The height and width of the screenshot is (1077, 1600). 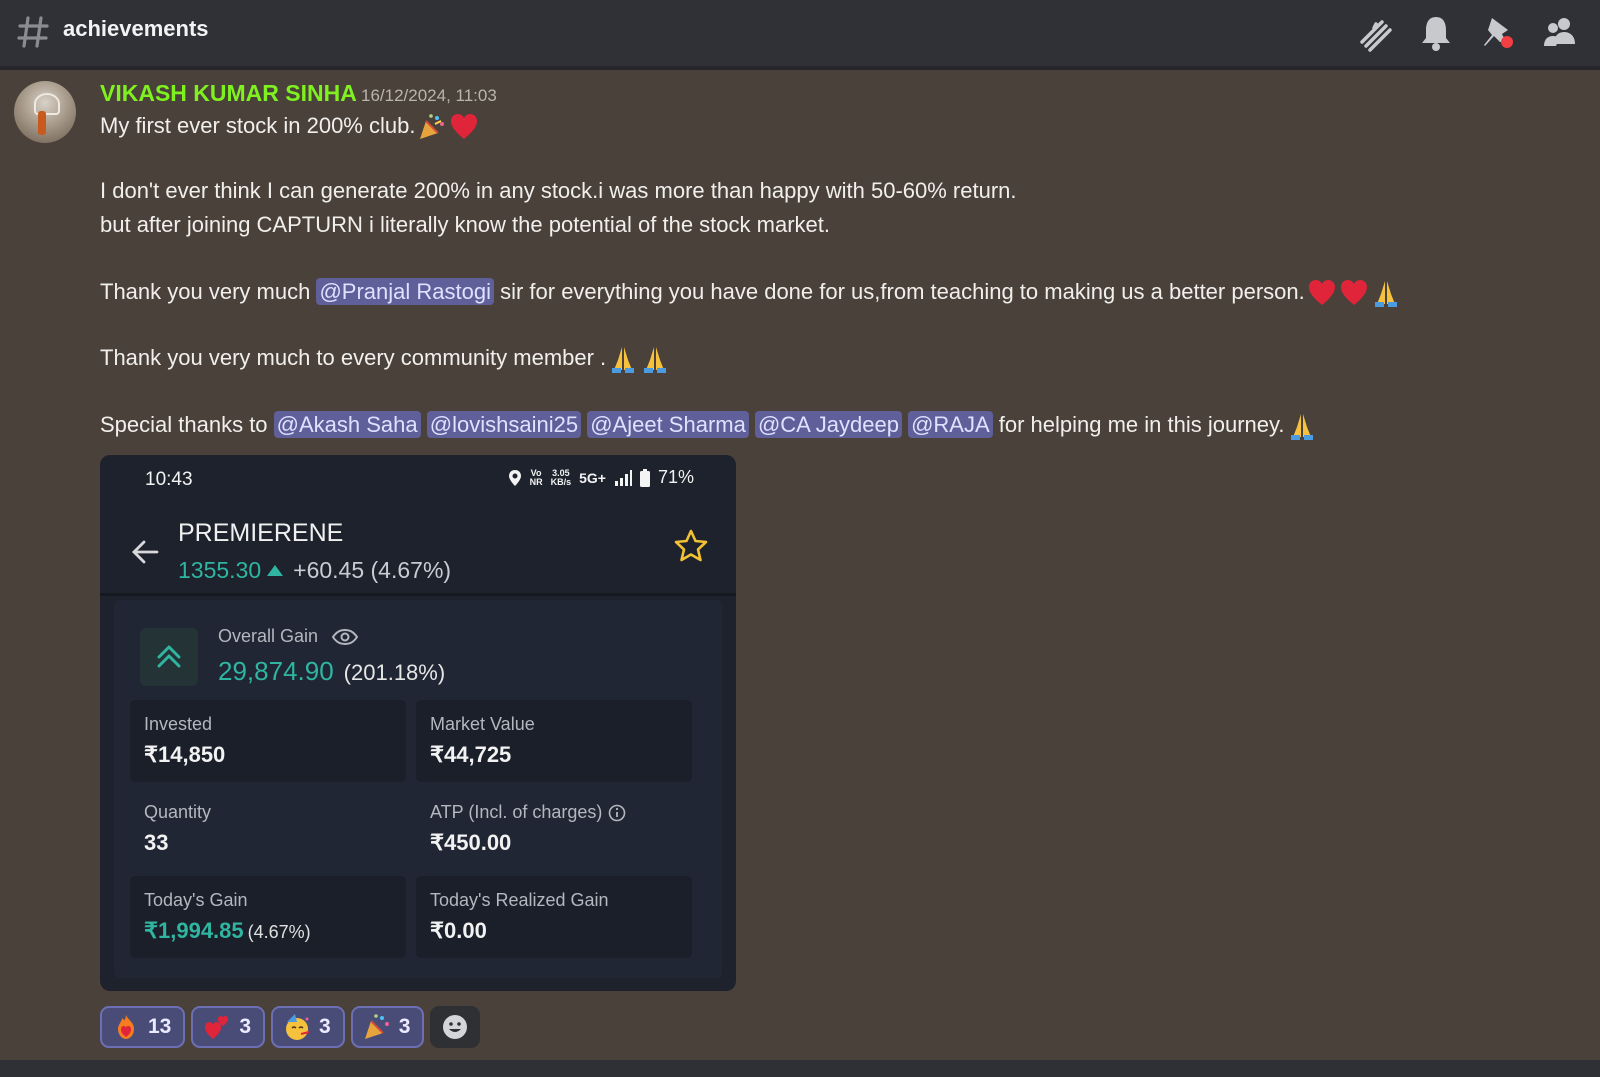 I want to click on pin-icon, so click(x=1498, y=32).